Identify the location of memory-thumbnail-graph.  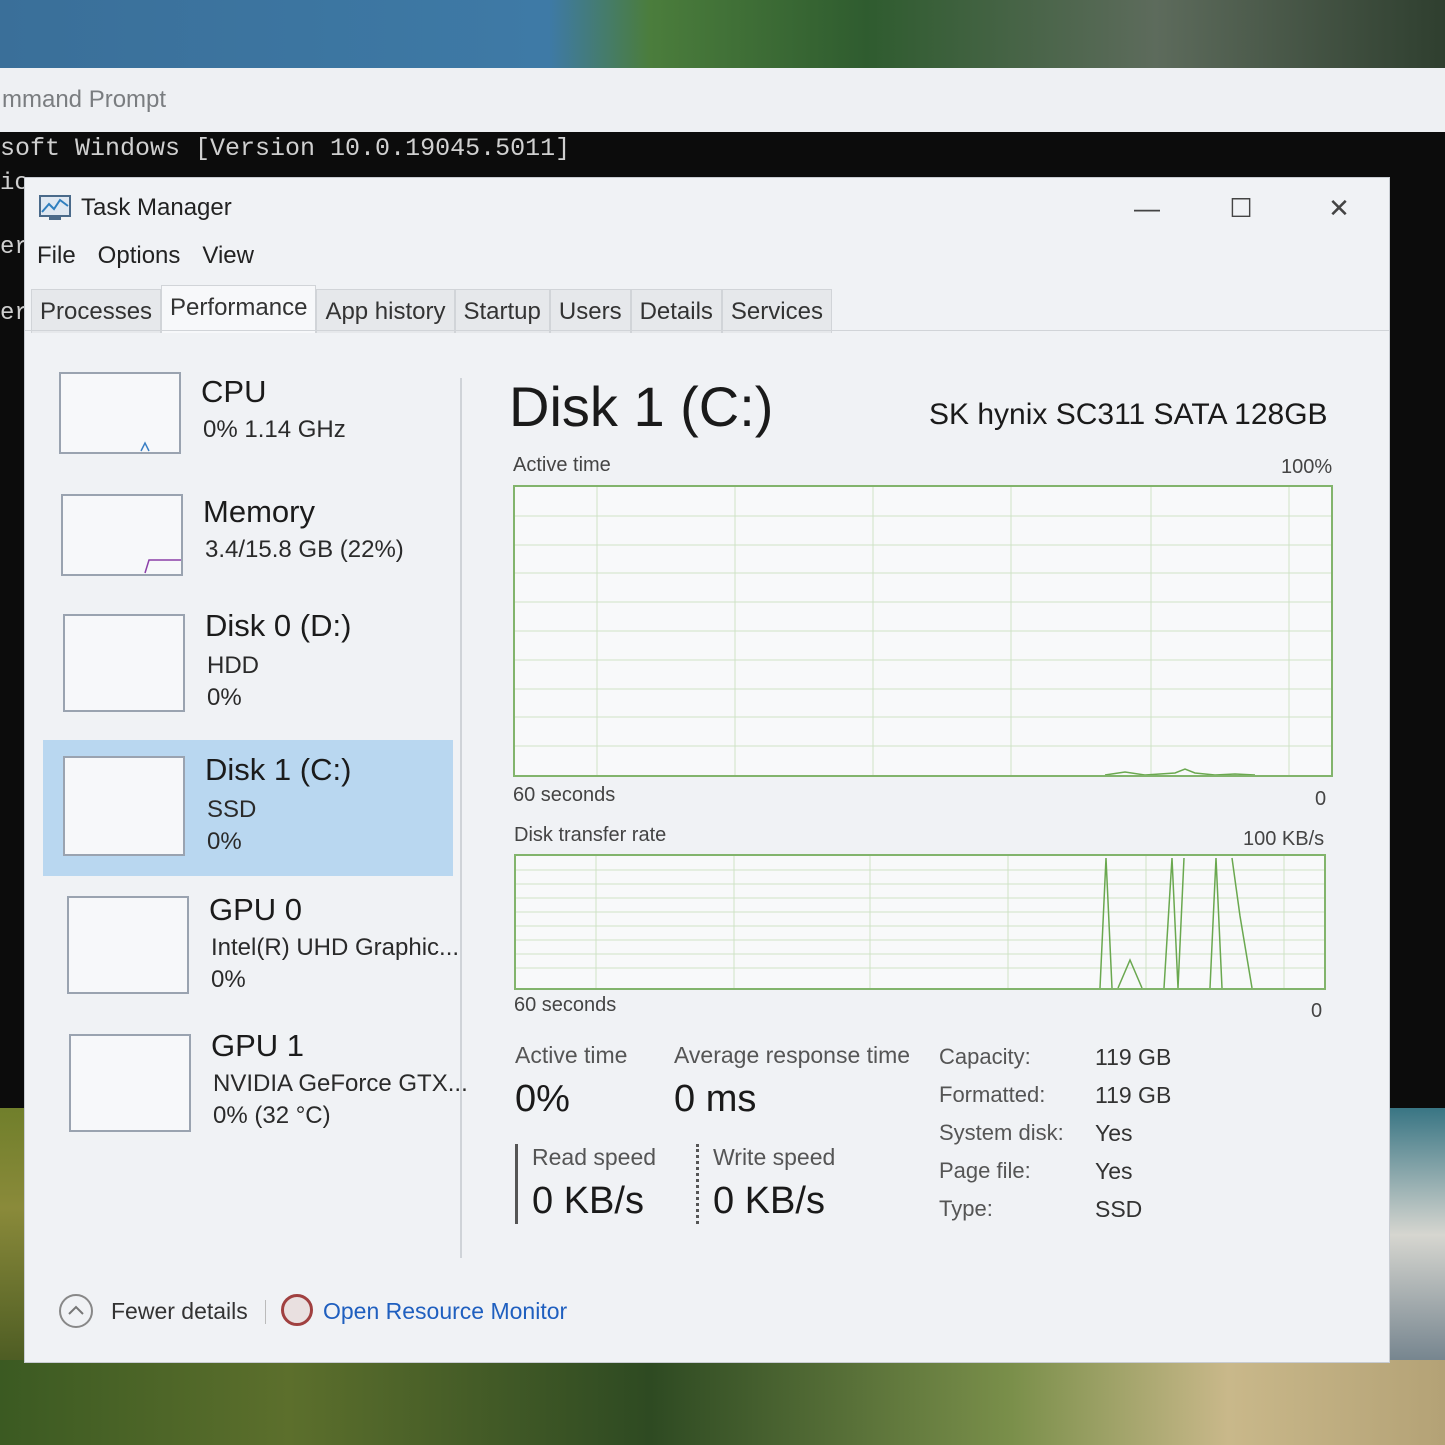
(122, 535).